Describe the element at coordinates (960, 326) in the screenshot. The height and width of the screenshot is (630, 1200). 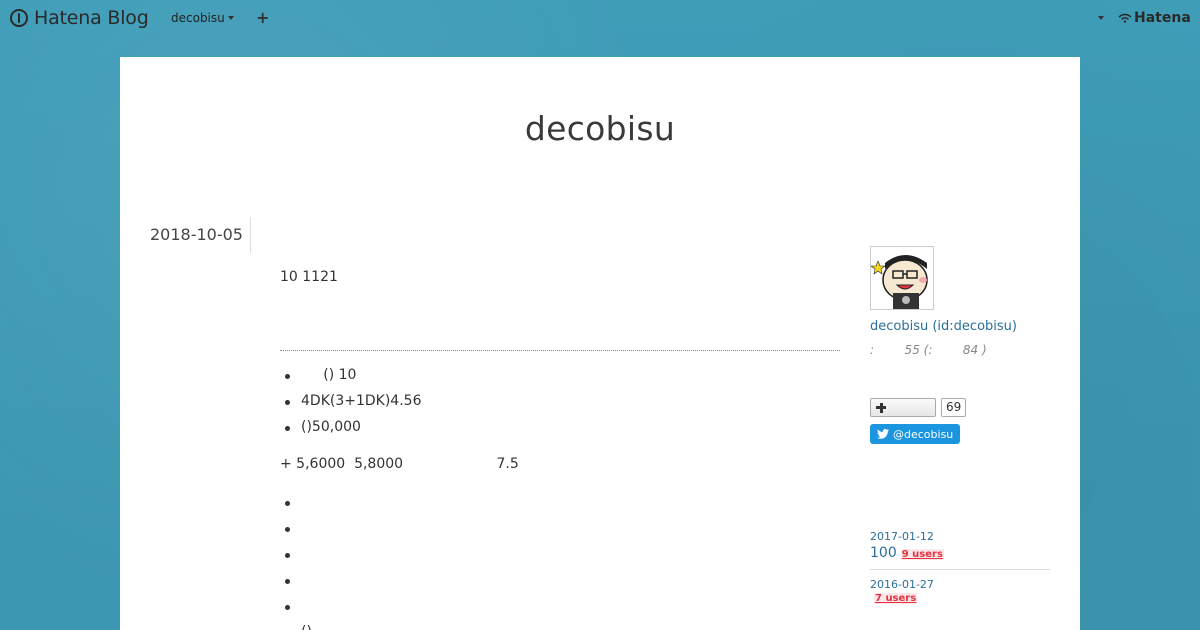
I see `profile-name-link: decobisu (id:decobisu)` at that location.